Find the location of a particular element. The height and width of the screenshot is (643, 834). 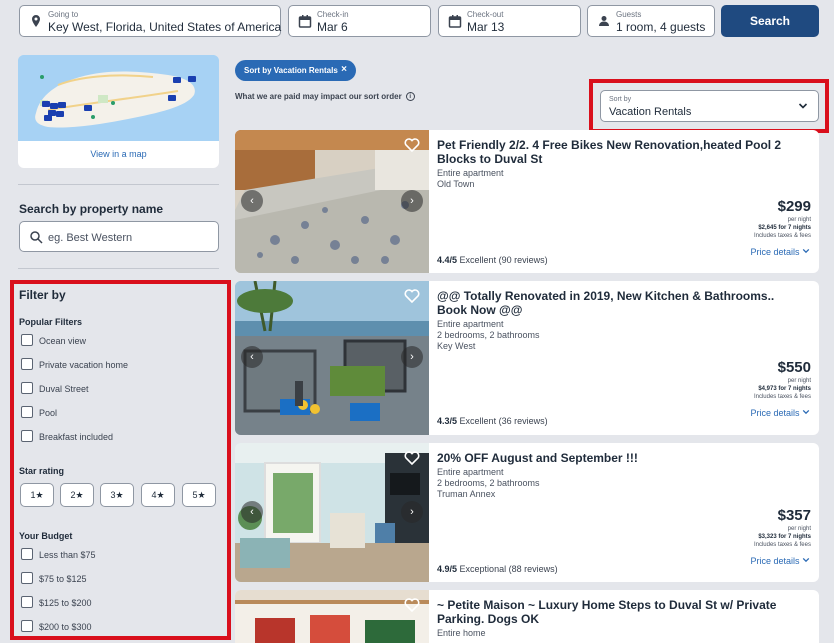

check-in-field: Check-in Mar 6 is located at coordinates (359, 21).